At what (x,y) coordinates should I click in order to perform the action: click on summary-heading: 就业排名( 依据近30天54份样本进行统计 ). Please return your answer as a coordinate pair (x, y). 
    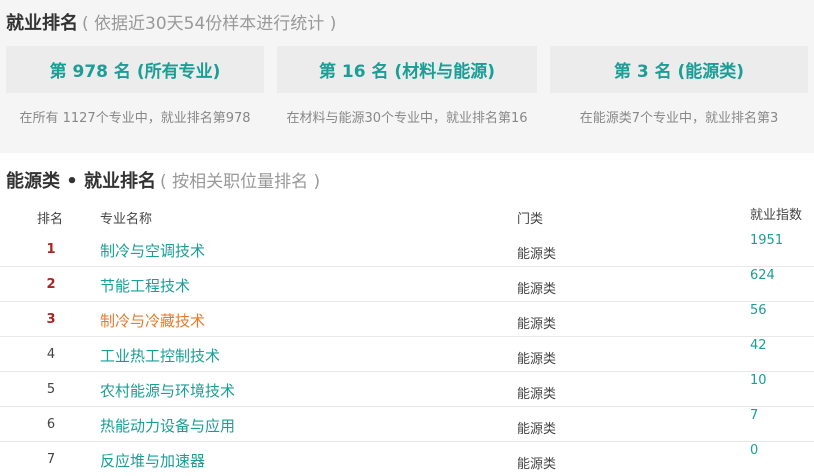
    Looking at the image, I should click on (171, 22).